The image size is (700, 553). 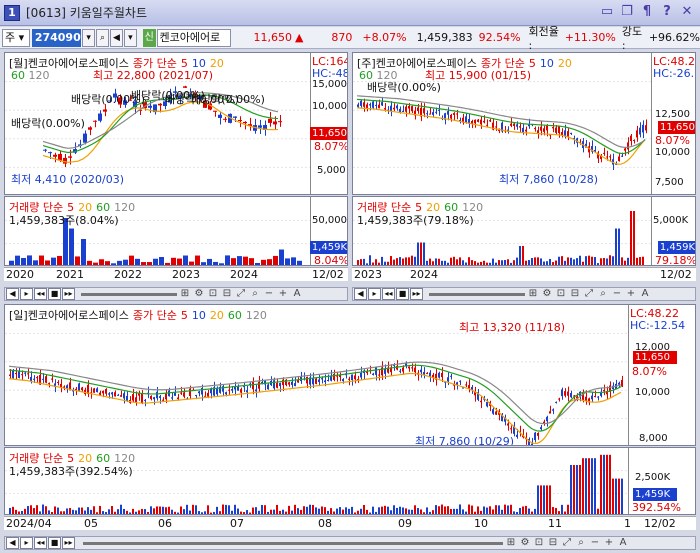 I want to click on dividend-label: 배당락(0.00%), so click(x=228, y=99).